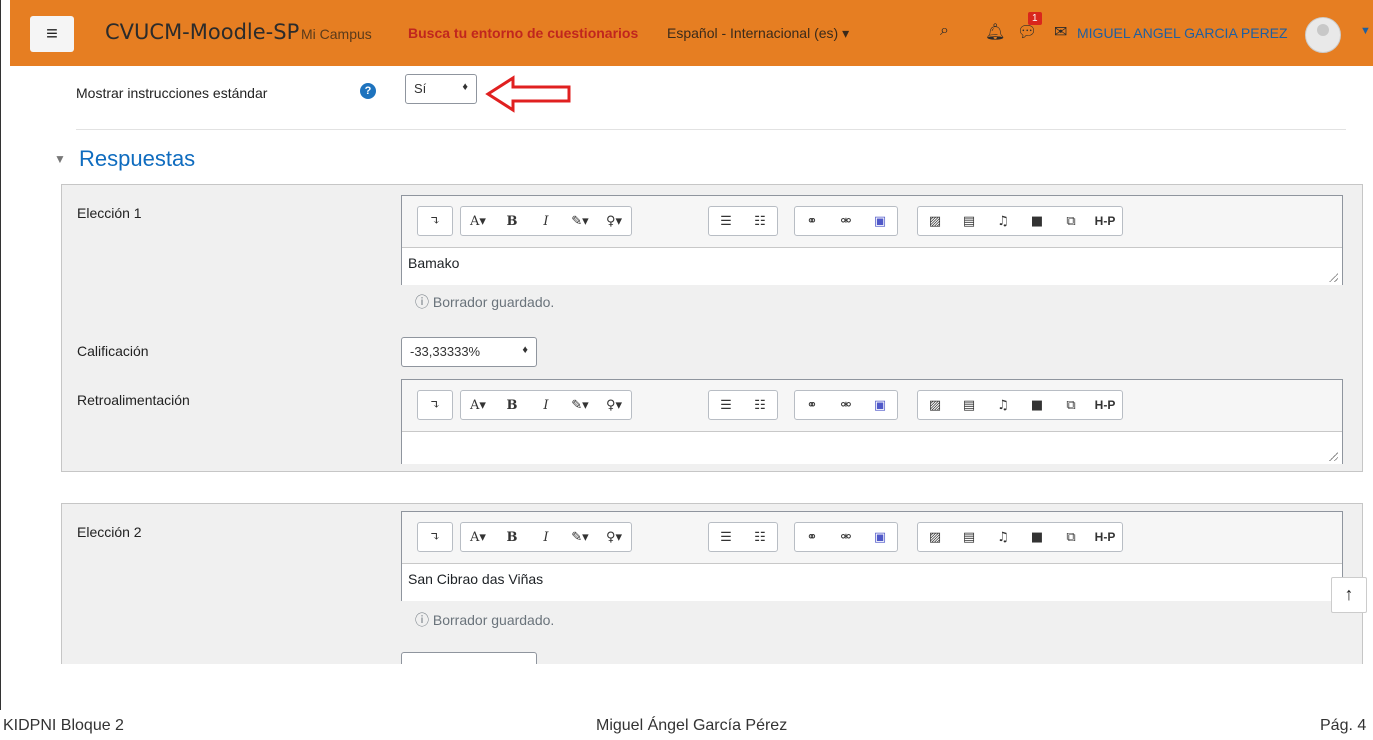  I want to click on section-title: Respuestas, so click(137, 159).